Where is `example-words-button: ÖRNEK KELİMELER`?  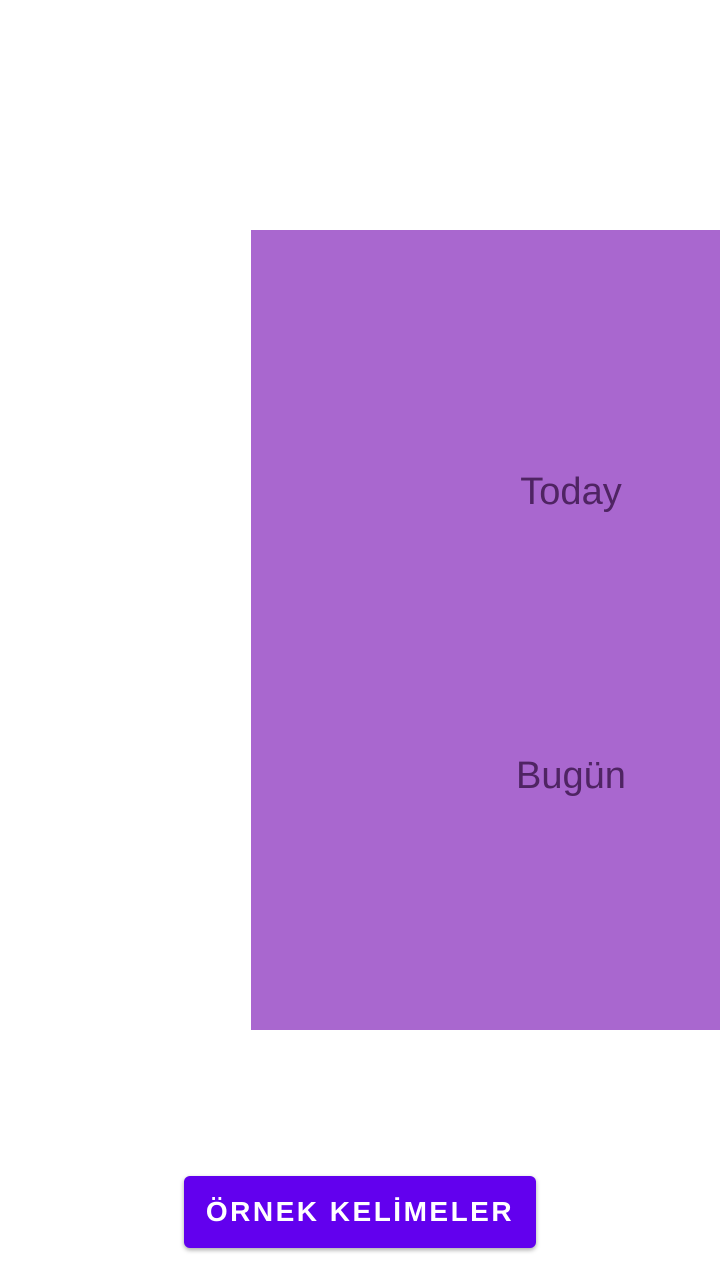
example-words-button: ÖRNEK KELİMELER is located at coordinates (360, 1212).